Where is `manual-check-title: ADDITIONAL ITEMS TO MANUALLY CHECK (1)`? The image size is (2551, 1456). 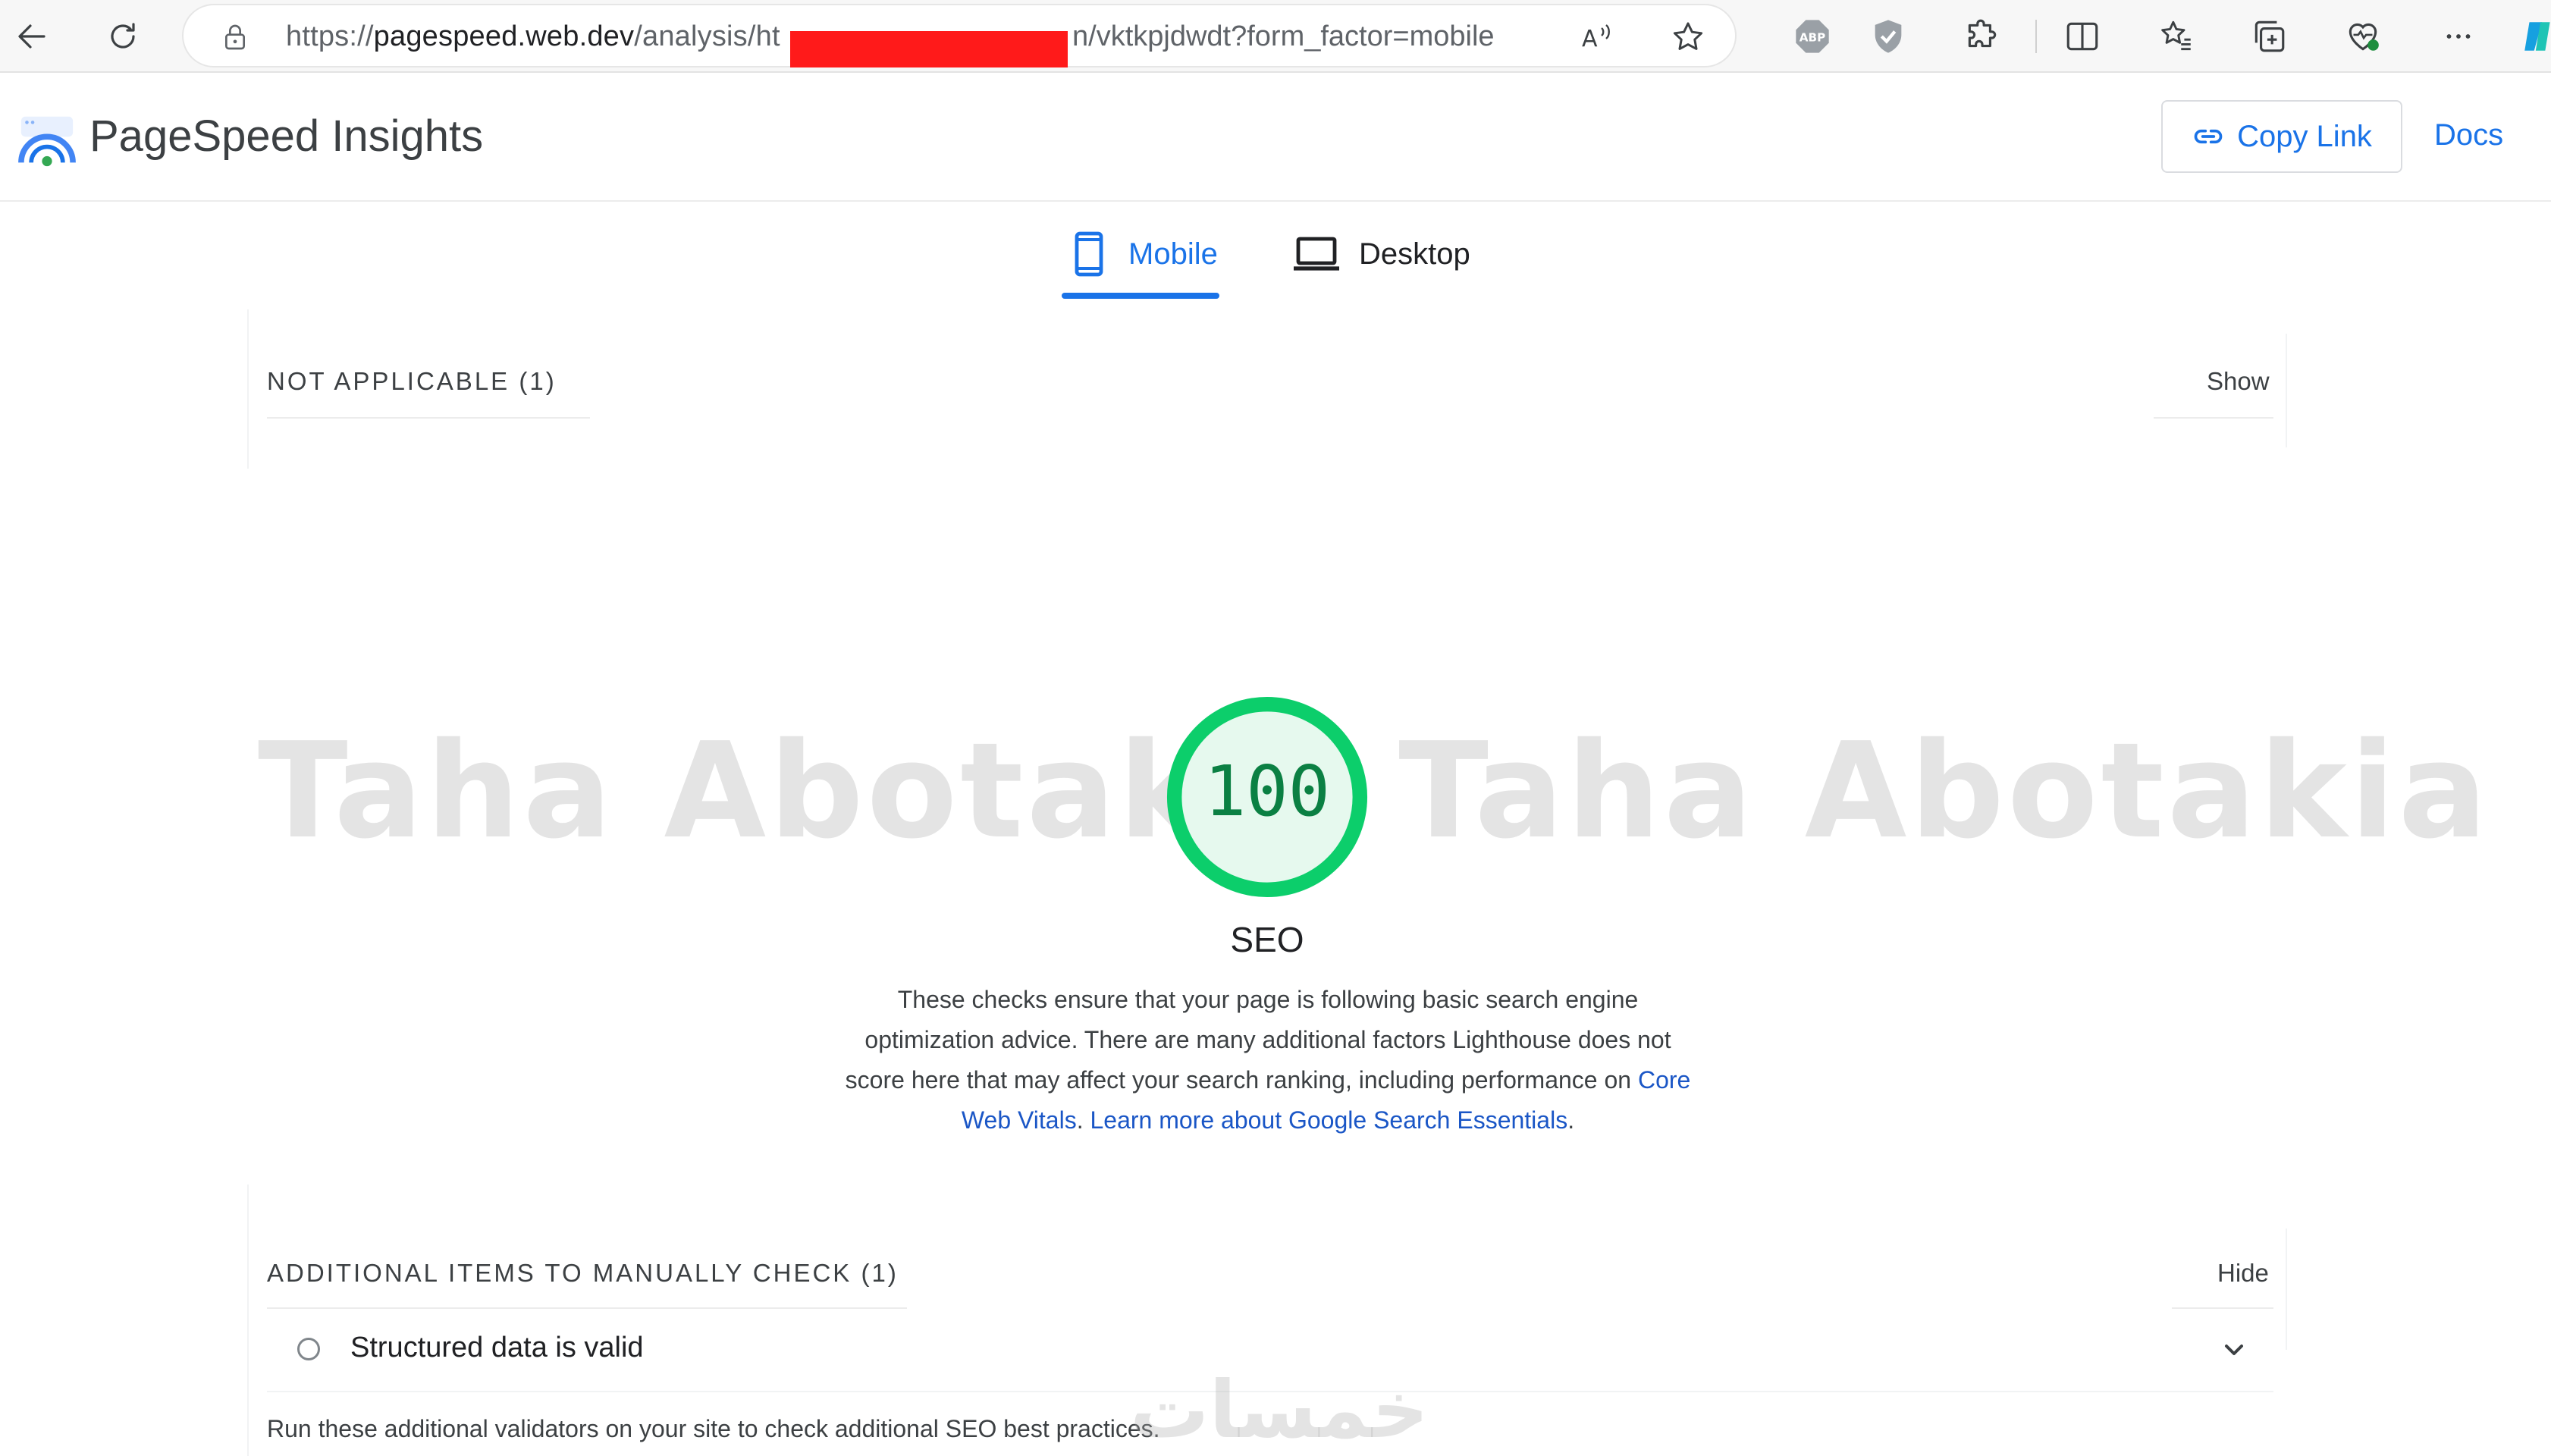
manual-check-title: ADDITIONAL ITEMS TO MANUALLY CHECK (1) is located at coordinates (583, 1273).